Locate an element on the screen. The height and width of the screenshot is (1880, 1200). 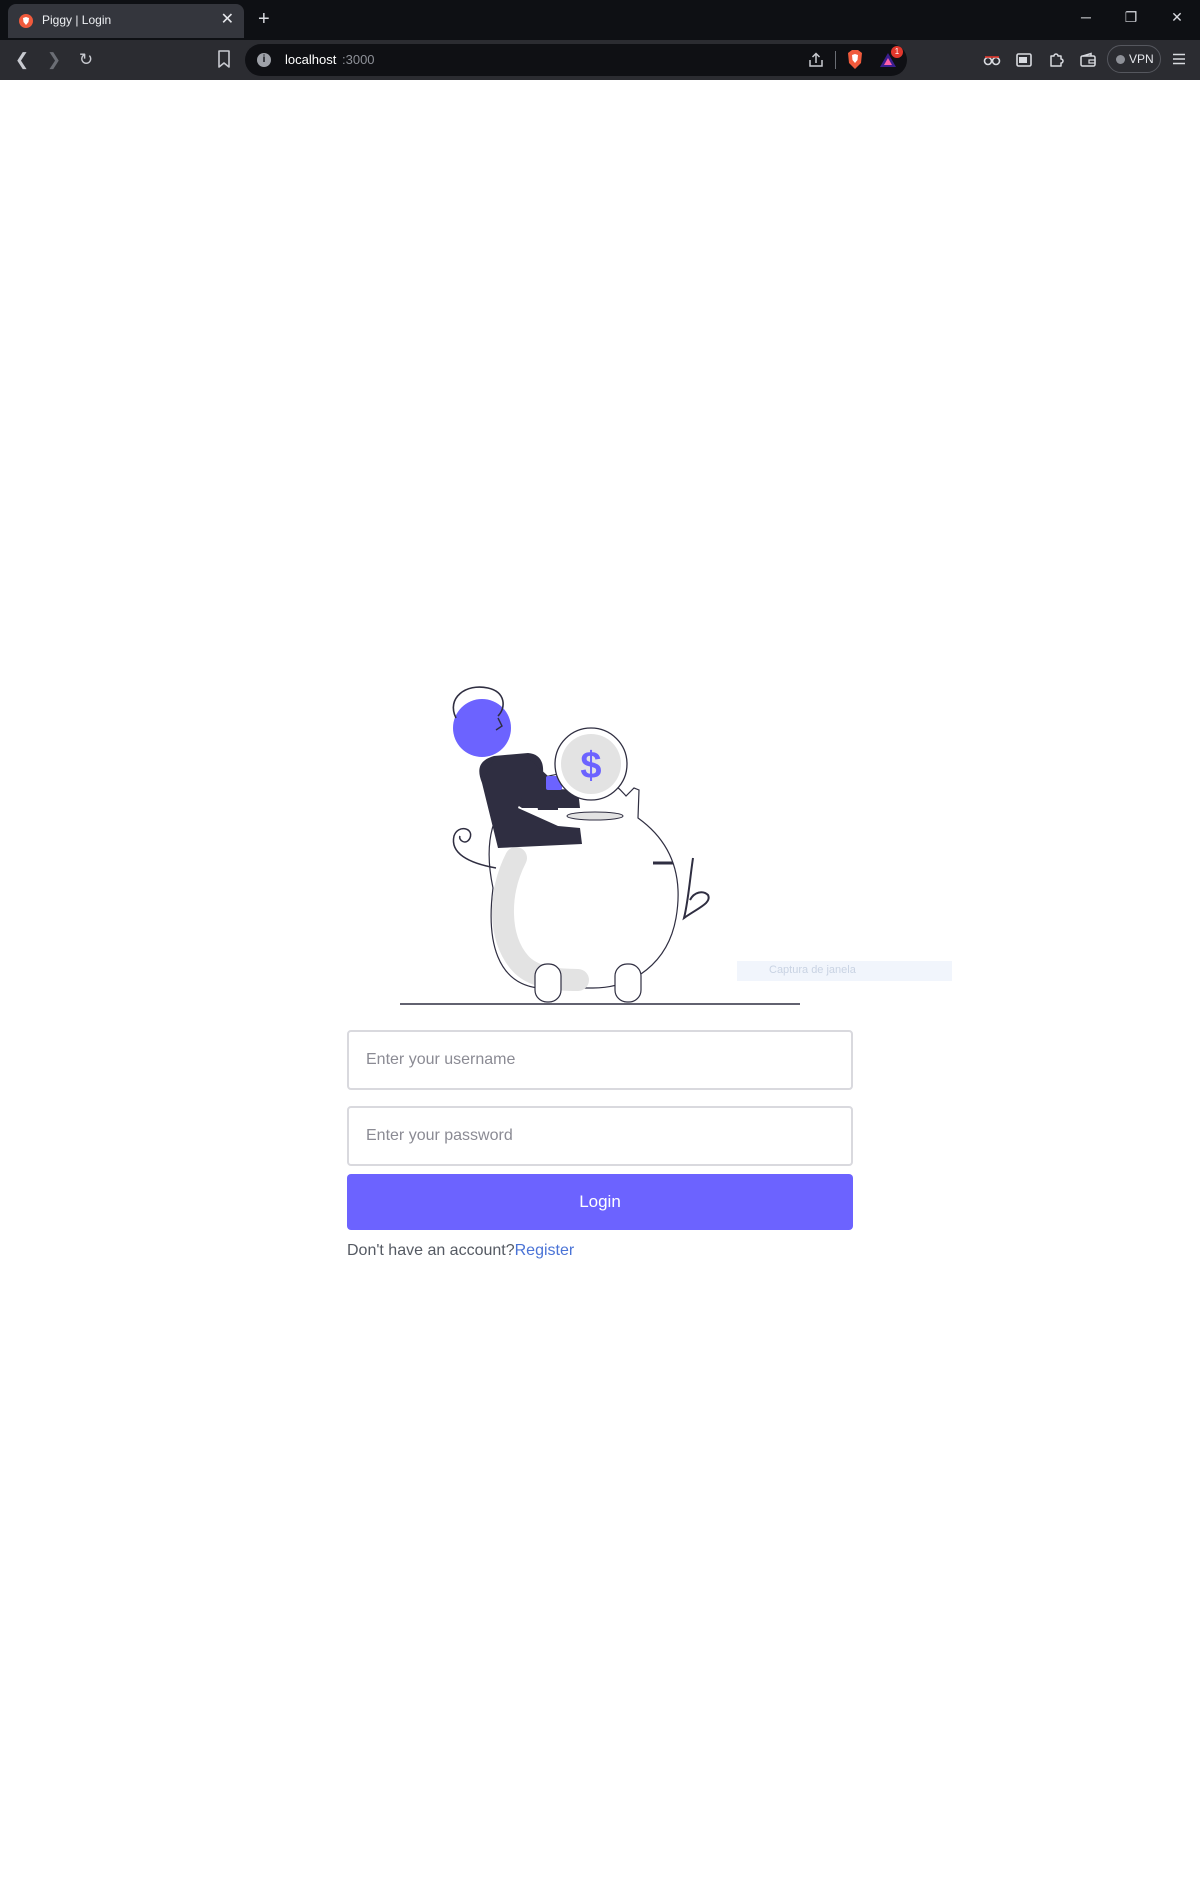
address-bar: i localhost :3000 1 is located at coordinates (576, 60).